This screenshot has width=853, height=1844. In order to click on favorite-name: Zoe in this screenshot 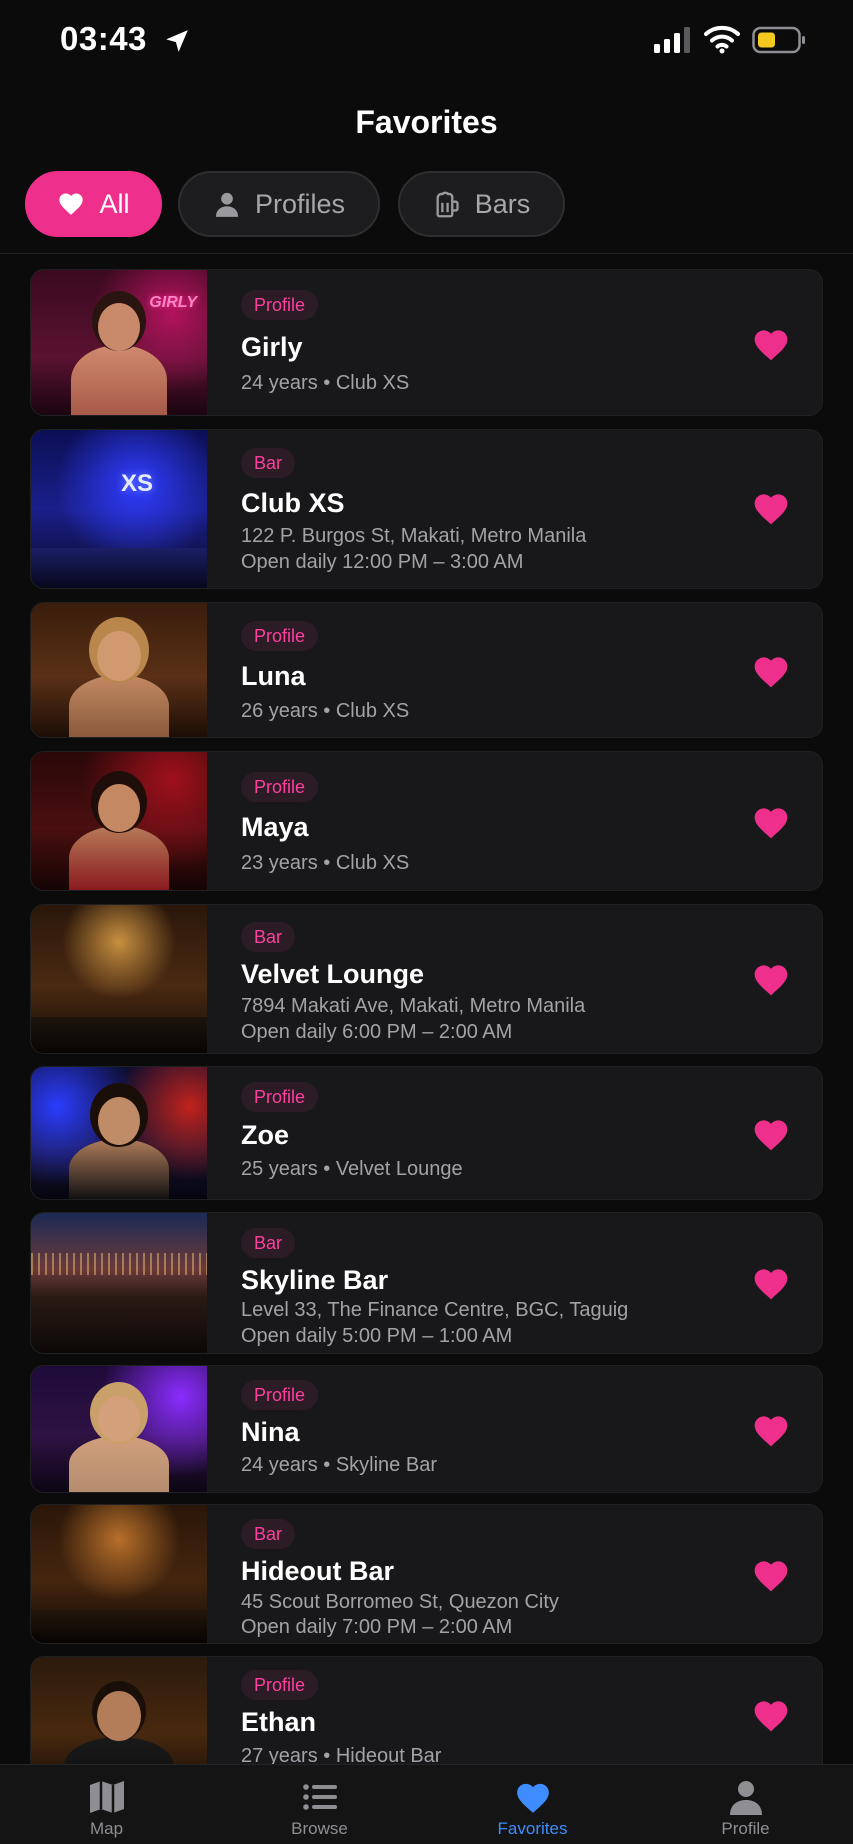, I will do `click(265, 1135)`.